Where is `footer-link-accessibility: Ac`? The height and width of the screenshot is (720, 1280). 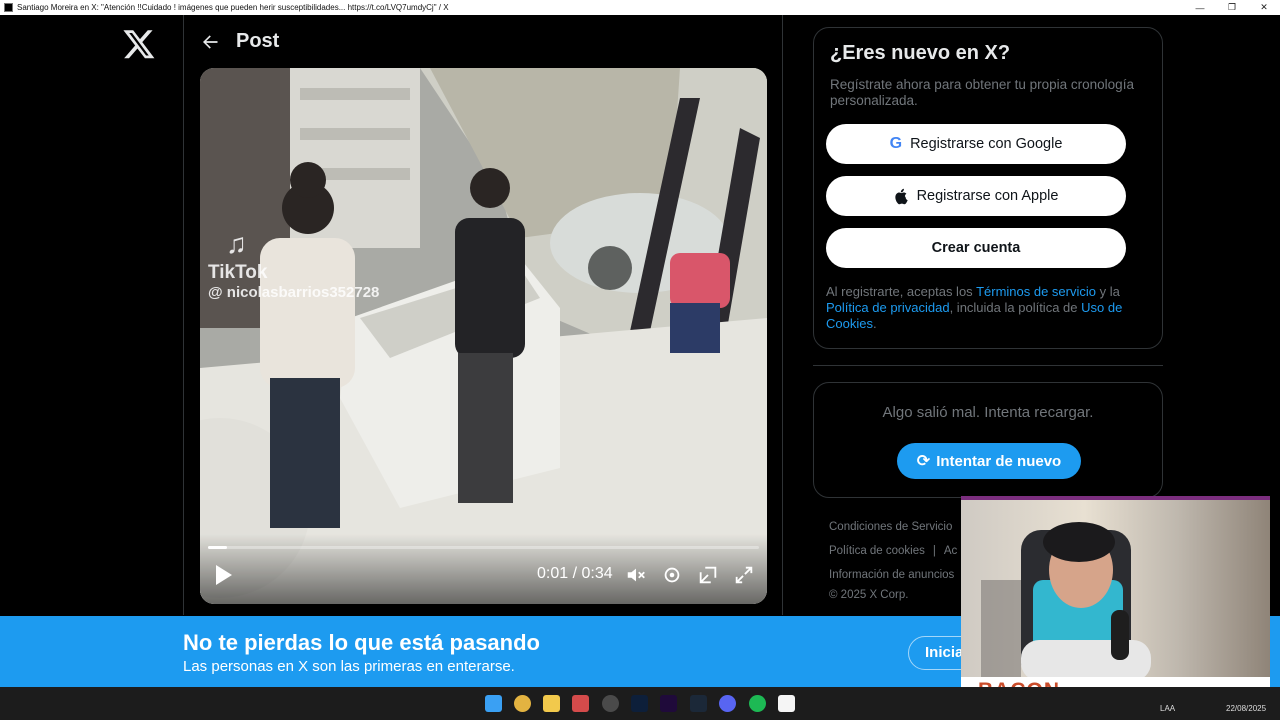 footer-link-accessibility: Ac is located at coordinates (950, 551).